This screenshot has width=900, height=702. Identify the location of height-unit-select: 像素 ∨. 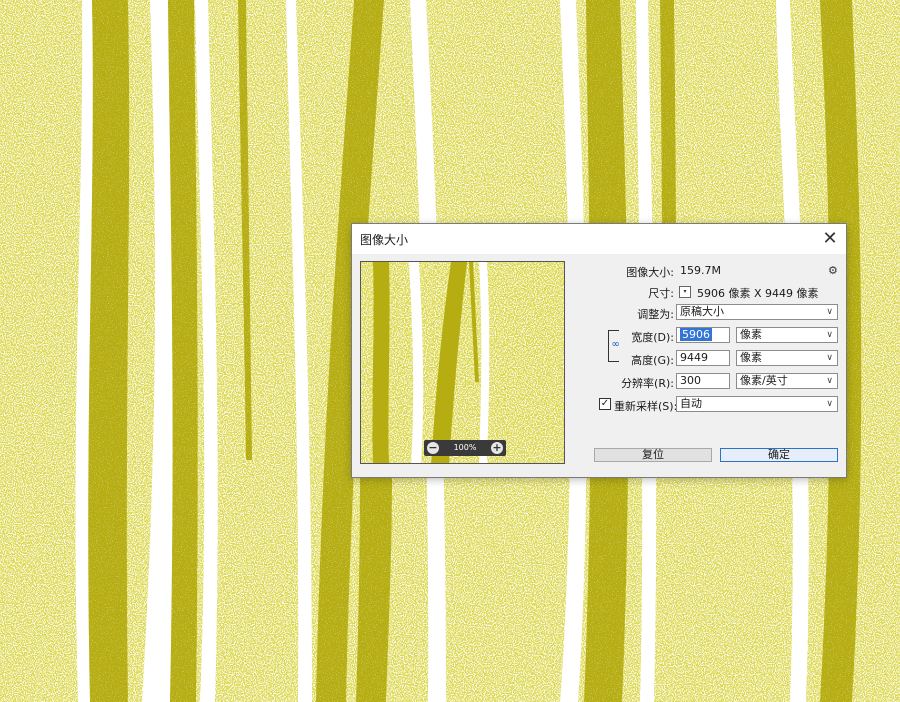
(787, 358).